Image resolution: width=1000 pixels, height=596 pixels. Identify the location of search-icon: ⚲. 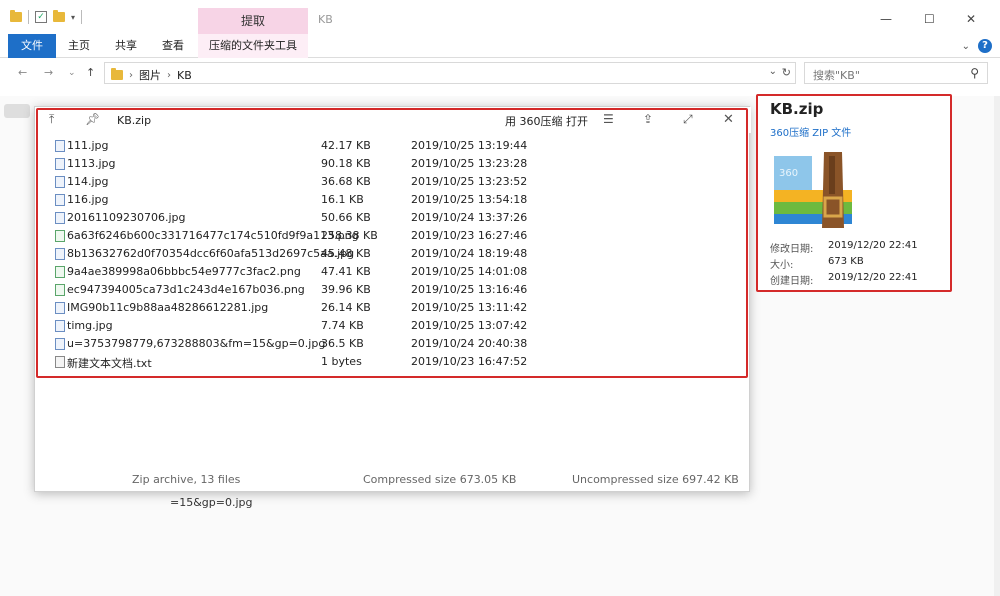
(974, 73).